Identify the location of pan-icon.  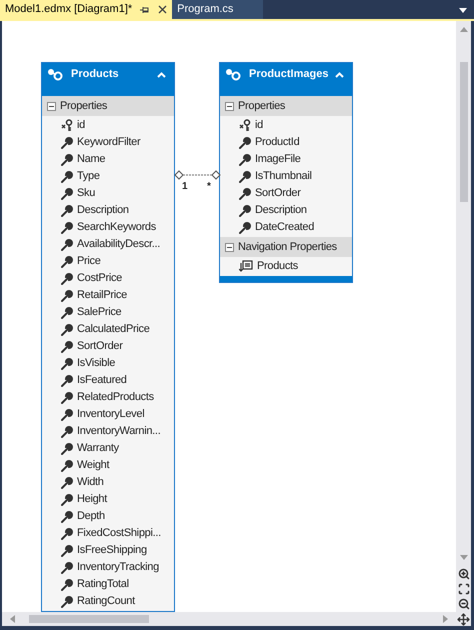
(463, 619).